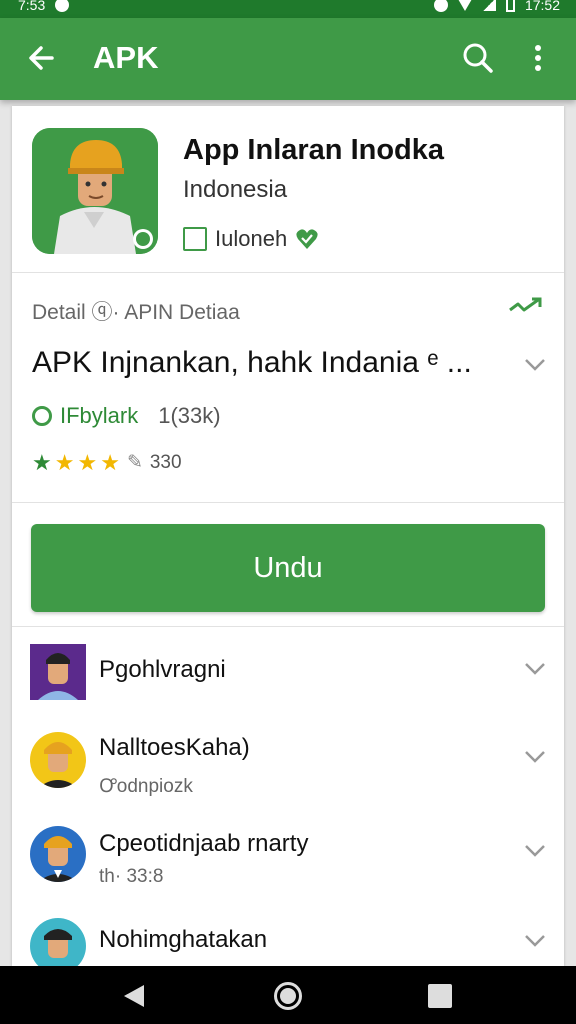 Image resolution: width=576 pixels, height=1024 pixels. I want to click on developer-name: IFbylark, so click(99, 415).